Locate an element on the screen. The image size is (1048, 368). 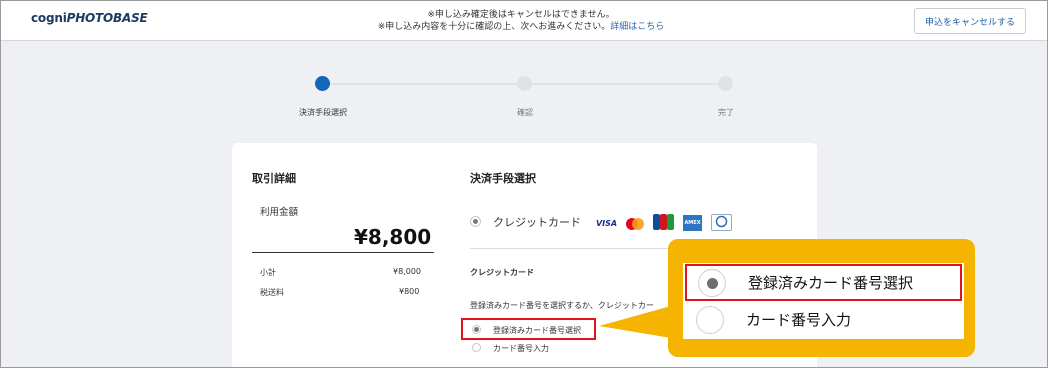
callout-card-input-label: カード番号入力 is located at coordinates (799, 320).